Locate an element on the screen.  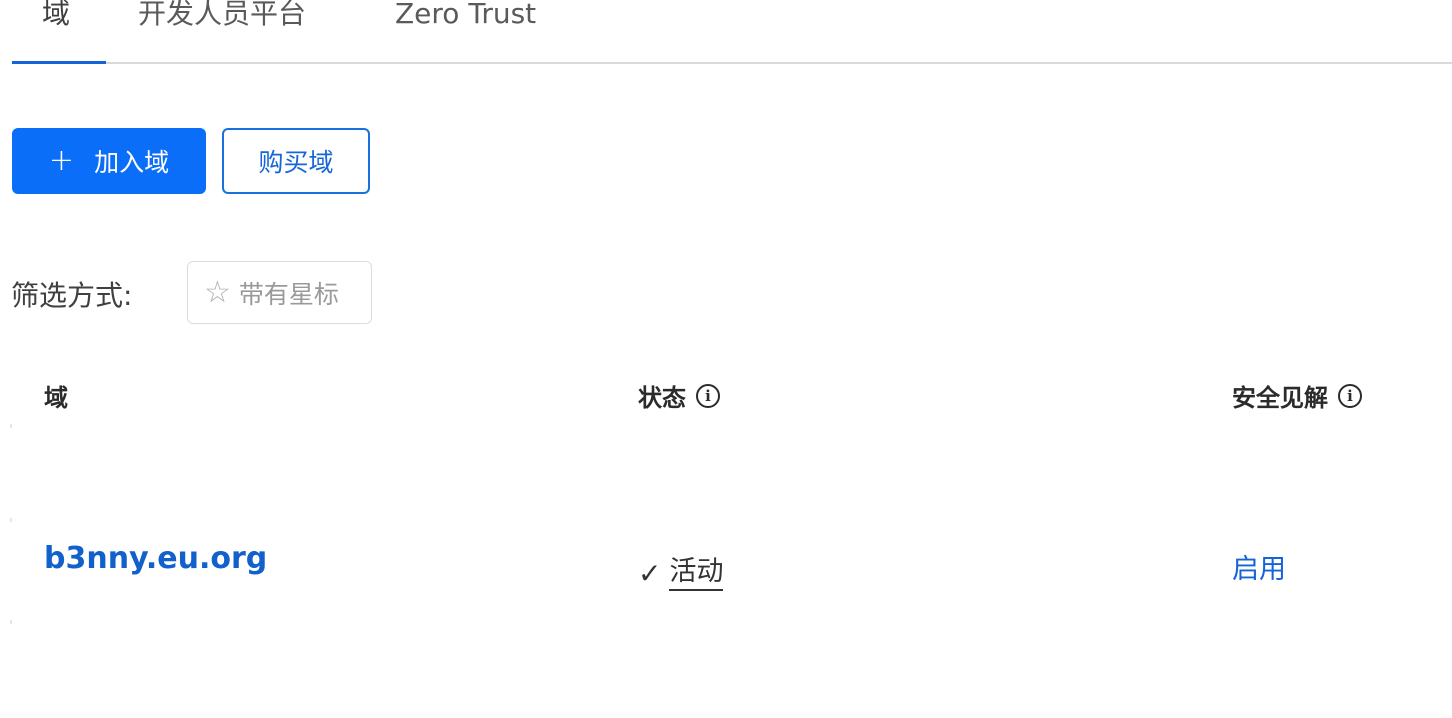
status-label: 活动 is located at coordinates (696, 573).